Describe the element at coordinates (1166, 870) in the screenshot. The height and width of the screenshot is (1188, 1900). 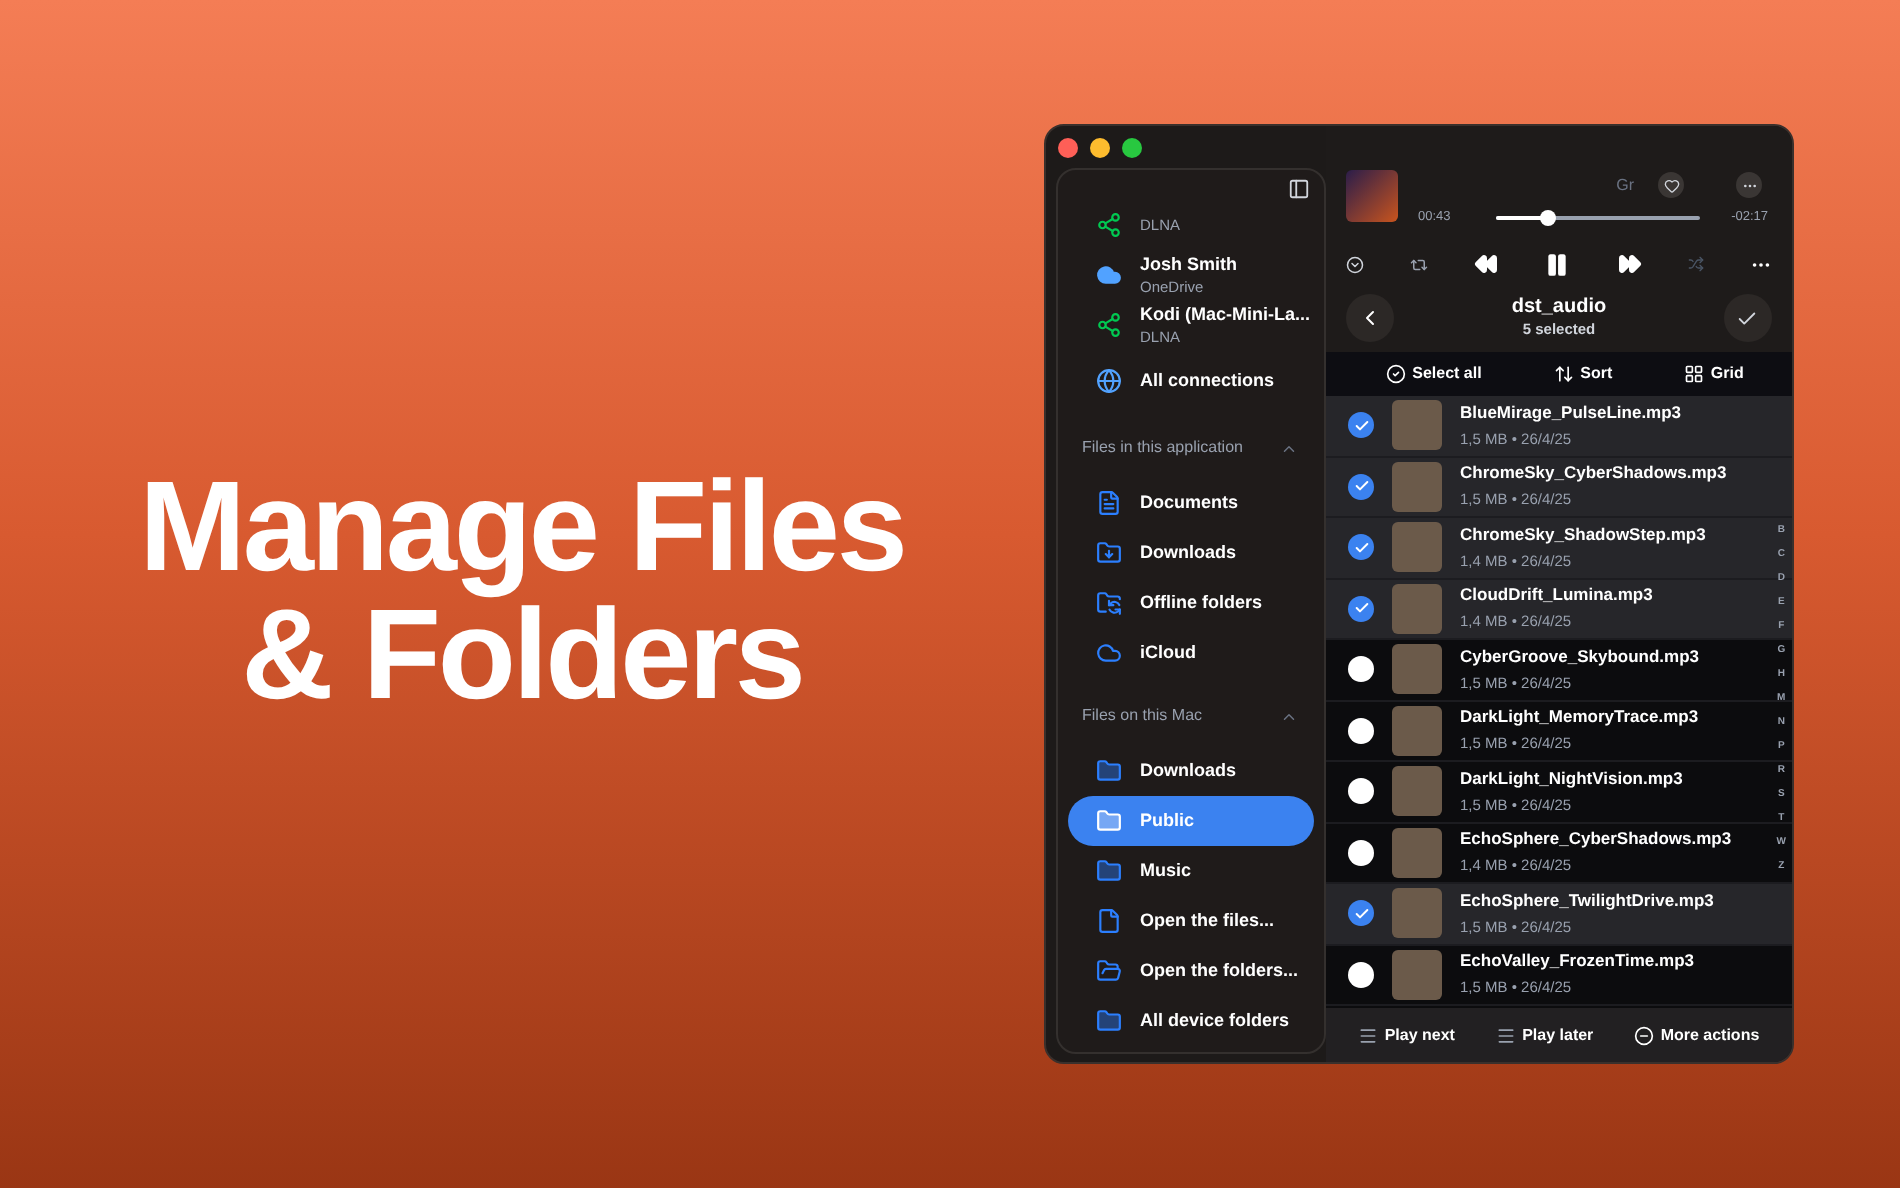
I see `sidebar-item-label: Music` at that location.